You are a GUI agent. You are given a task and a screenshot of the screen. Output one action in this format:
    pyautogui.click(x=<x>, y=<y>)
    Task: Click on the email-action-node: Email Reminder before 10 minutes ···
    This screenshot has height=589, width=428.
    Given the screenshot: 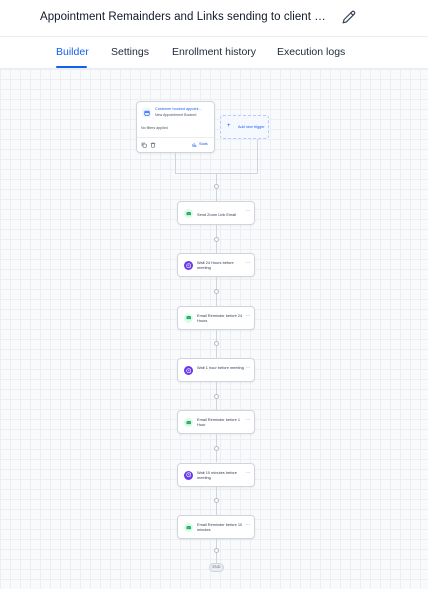 What is the action you would take?
    pyautogui.click(x=216, y=526)
    